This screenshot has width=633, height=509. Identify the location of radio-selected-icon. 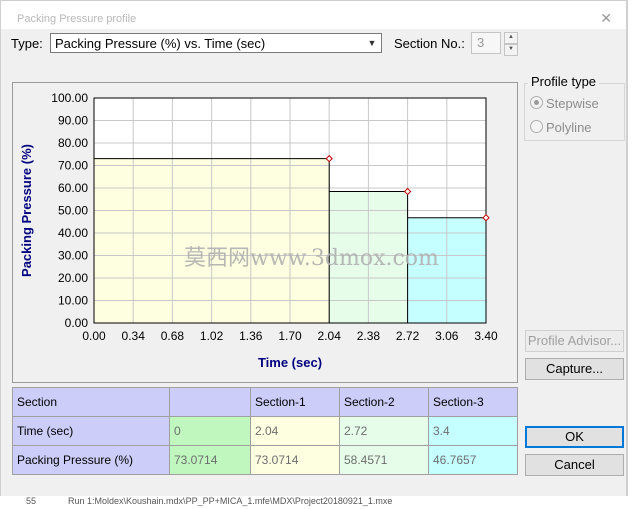
(536, 102).